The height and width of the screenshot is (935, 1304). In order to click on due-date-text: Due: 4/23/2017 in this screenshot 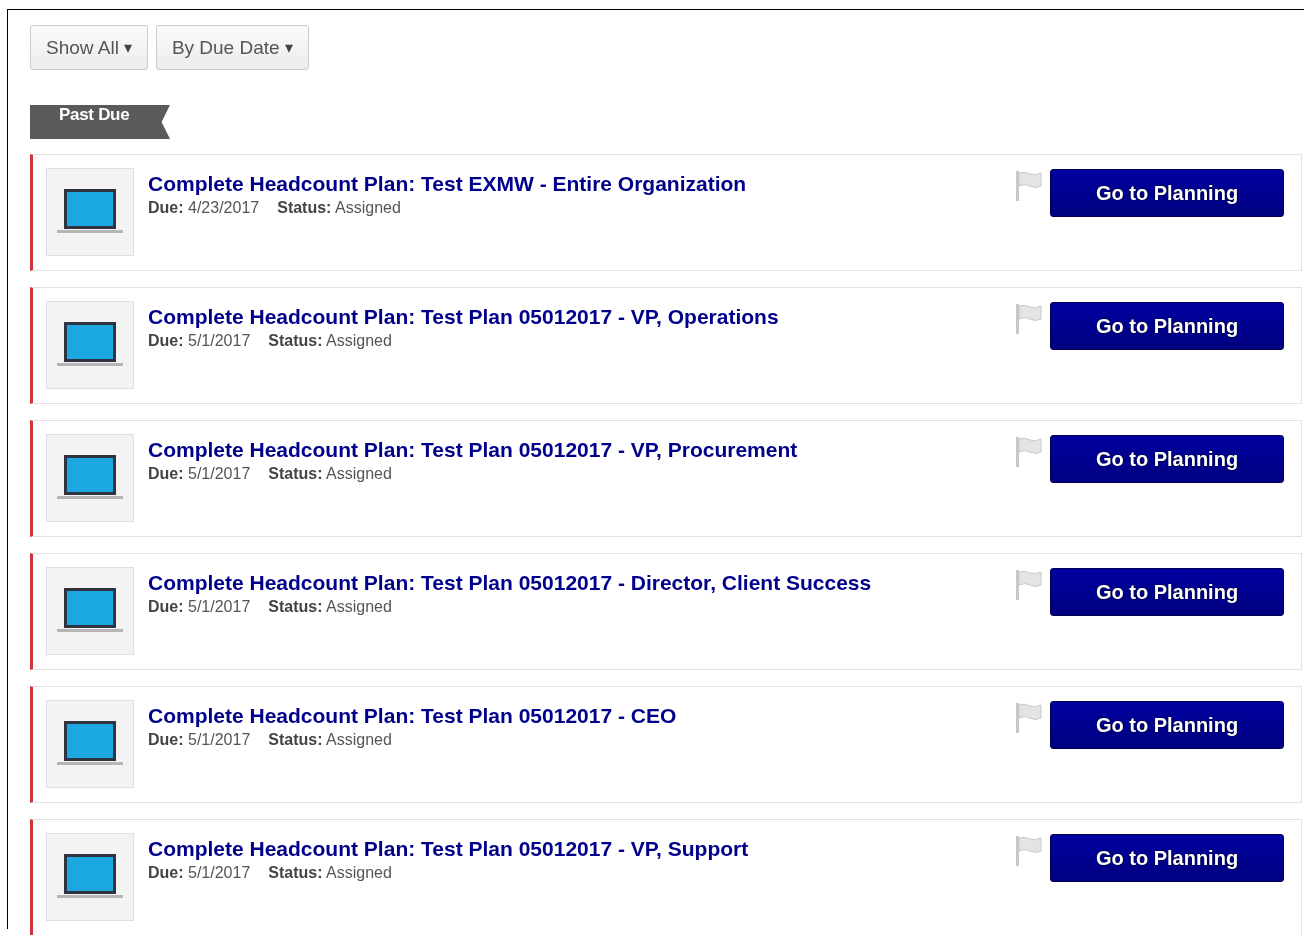, I will do `click(204, 208)`.